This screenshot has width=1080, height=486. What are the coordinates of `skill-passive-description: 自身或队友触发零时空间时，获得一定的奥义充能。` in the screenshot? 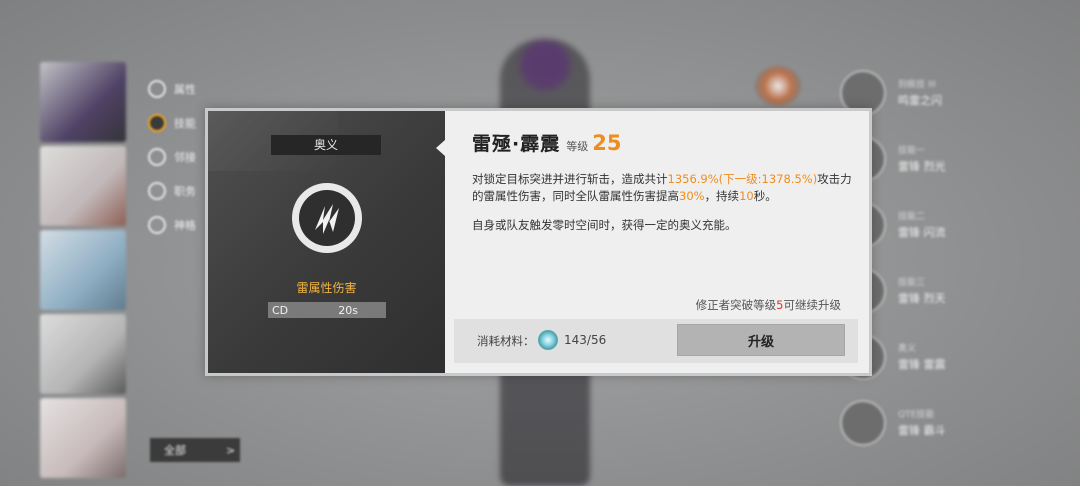 It's located at (604, 225).